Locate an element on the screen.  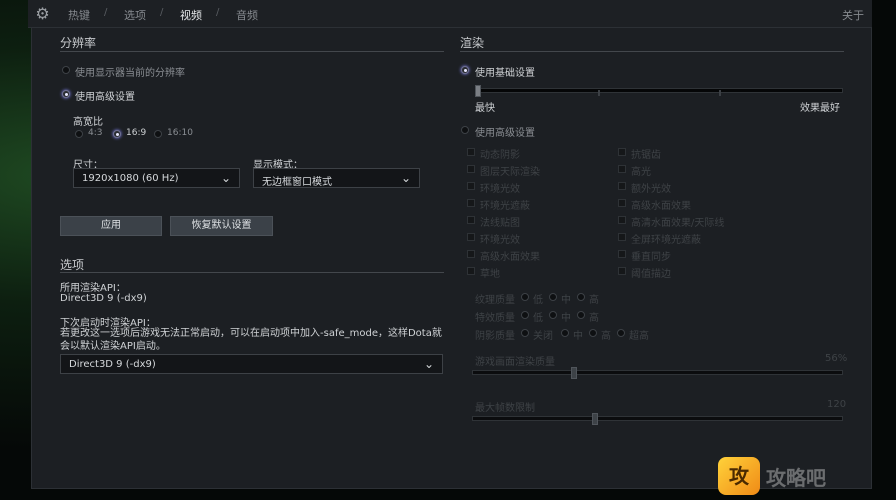
checkbox-label: 高清水面效果/天际线 is located at coordinates (678, 223).